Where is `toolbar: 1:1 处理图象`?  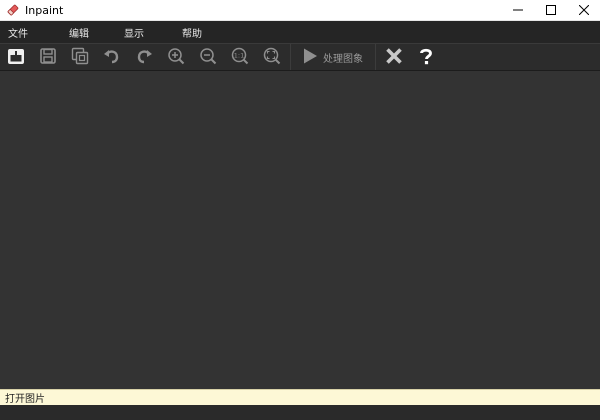
toolbar: 1:1 处理图象 is located at coordinates (300, 57).